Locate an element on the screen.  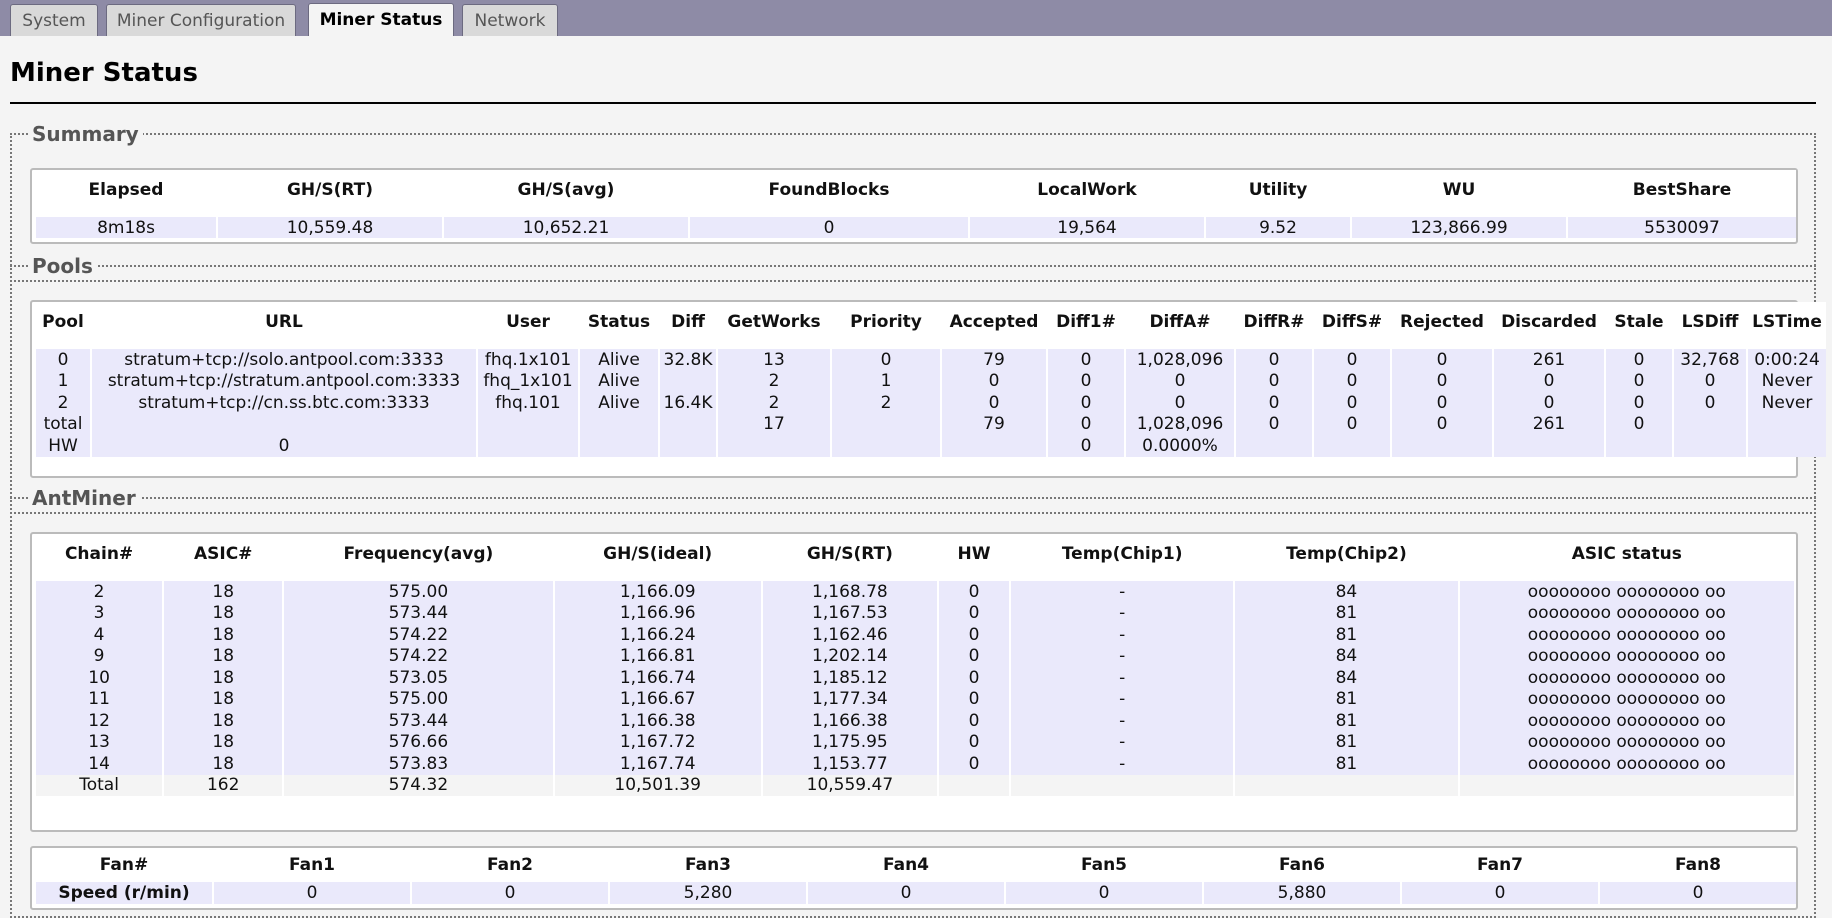
fan-speed-value: 5,880 is located at coordinates (1302, 893).